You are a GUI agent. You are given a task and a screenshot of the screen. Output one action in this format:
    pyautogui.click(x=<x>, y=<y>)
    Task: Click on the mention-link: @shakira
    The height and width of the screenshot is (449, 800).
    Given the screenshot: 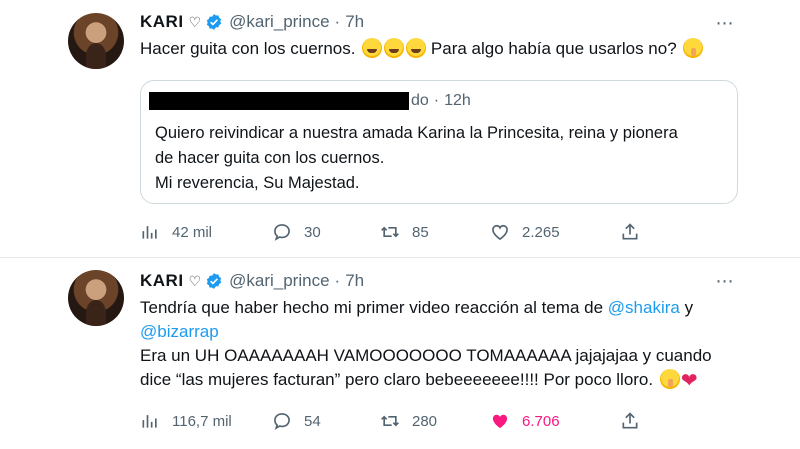 What is the action you would take?
    pyautogui.click(x=644, y=307)
    